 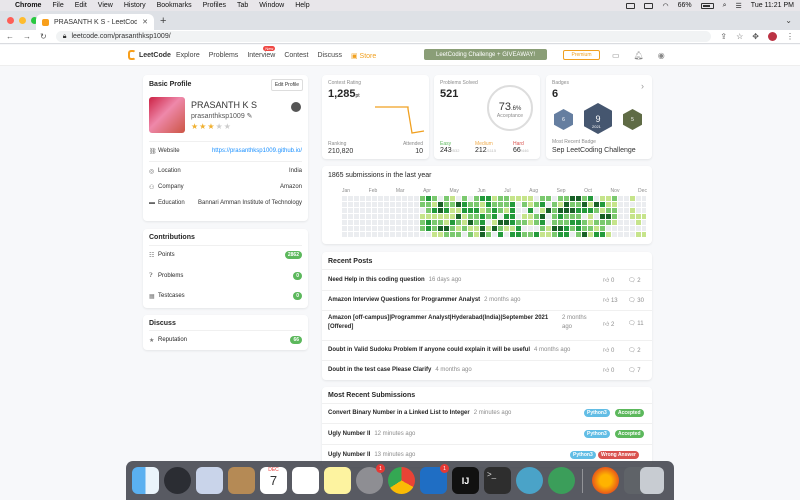 I want to click on notification-bell-icon: 🔔︎, so click(x=639, y=55).